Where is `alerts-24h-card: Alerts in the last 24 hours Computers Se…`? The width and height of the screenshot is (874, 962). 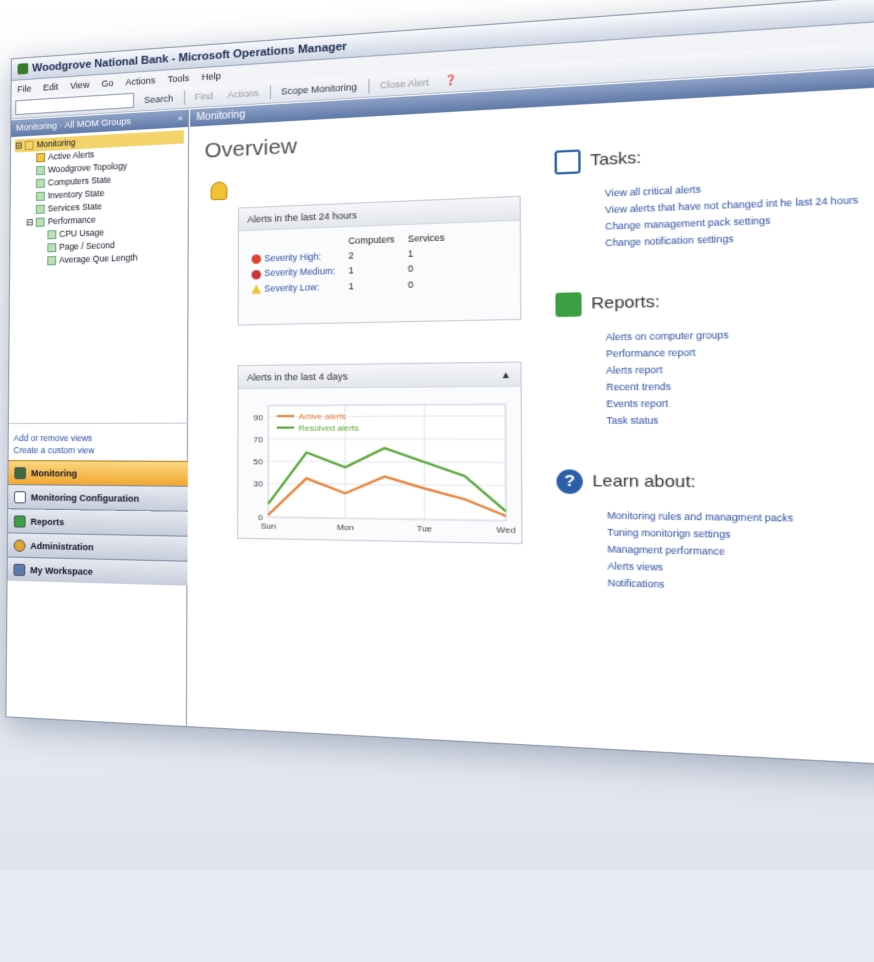 alerts-24h-card: Alerts in the last 24 hours Computers Se… is located at coordinates (380, 261).